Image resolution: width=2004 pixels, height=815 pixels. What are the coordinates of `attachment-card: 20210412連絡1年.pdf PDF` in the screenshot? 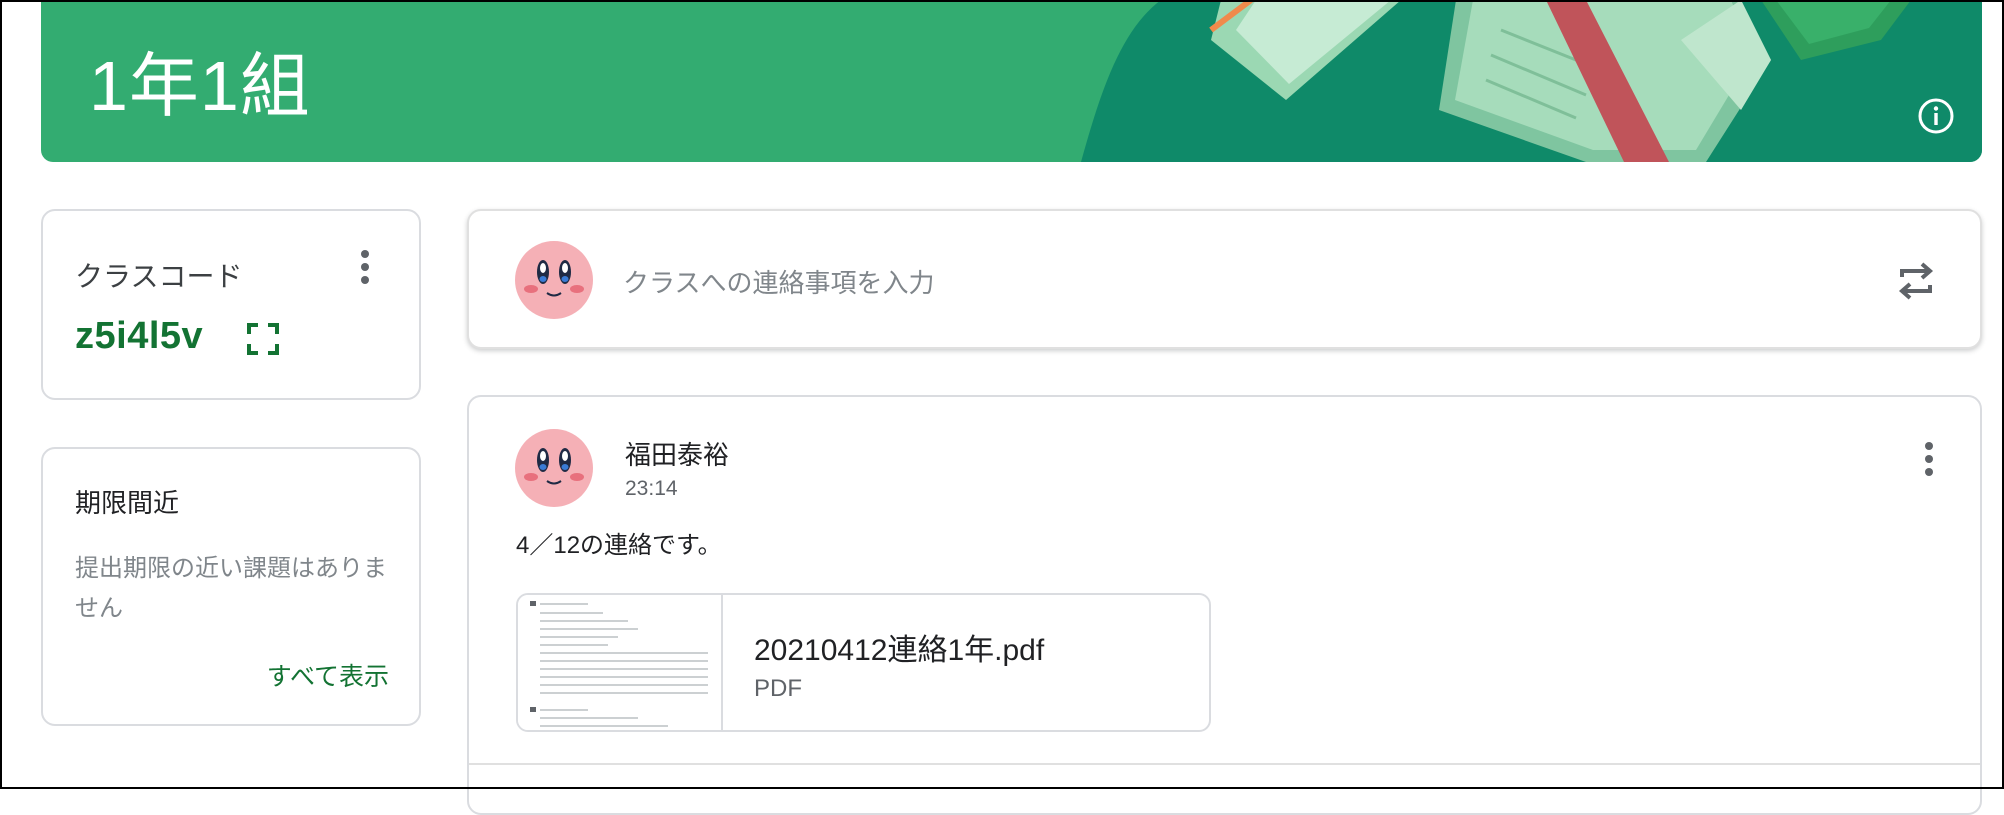 It's located at (863, 662).